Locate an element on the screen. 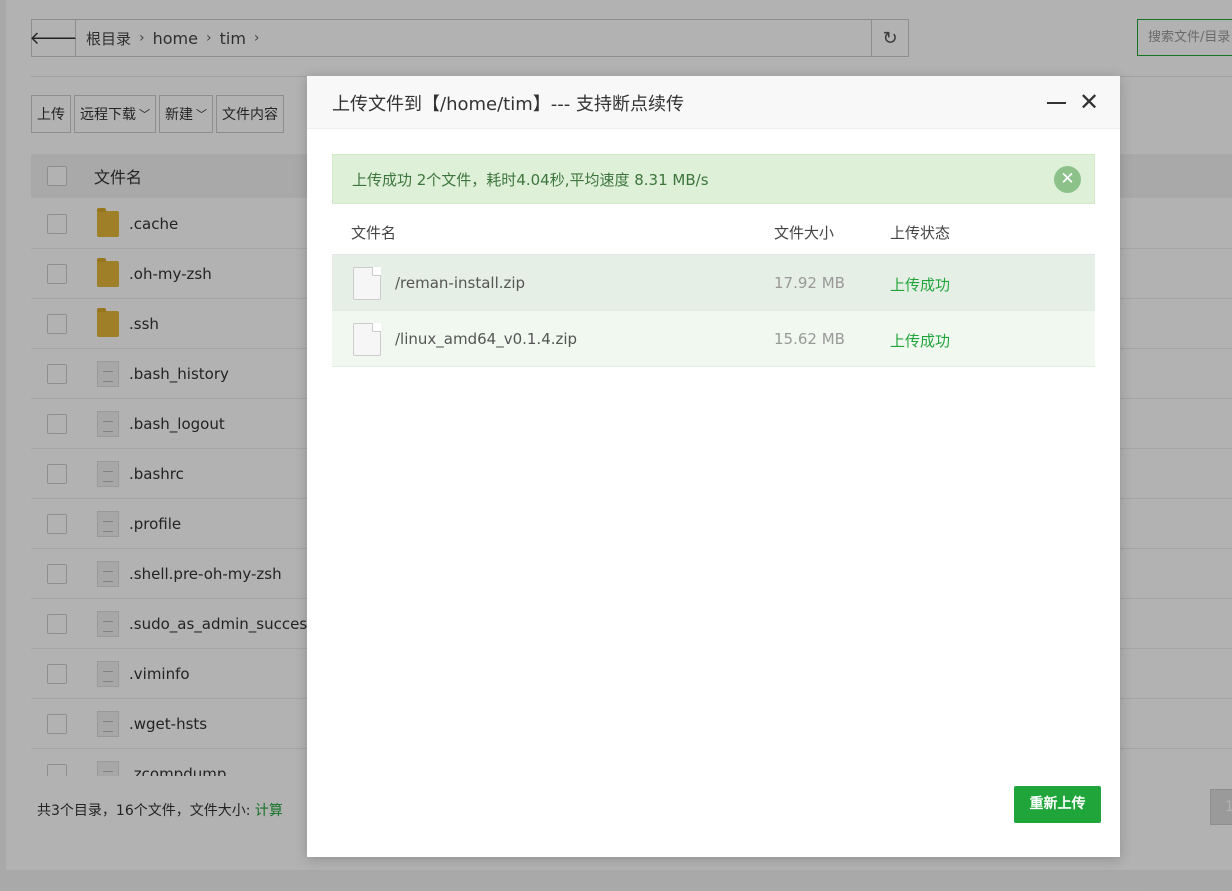  dialog-header: 上传文件到【/home/tim】--- 支持断点续传 ✕ is located at coordinates (713, 102).